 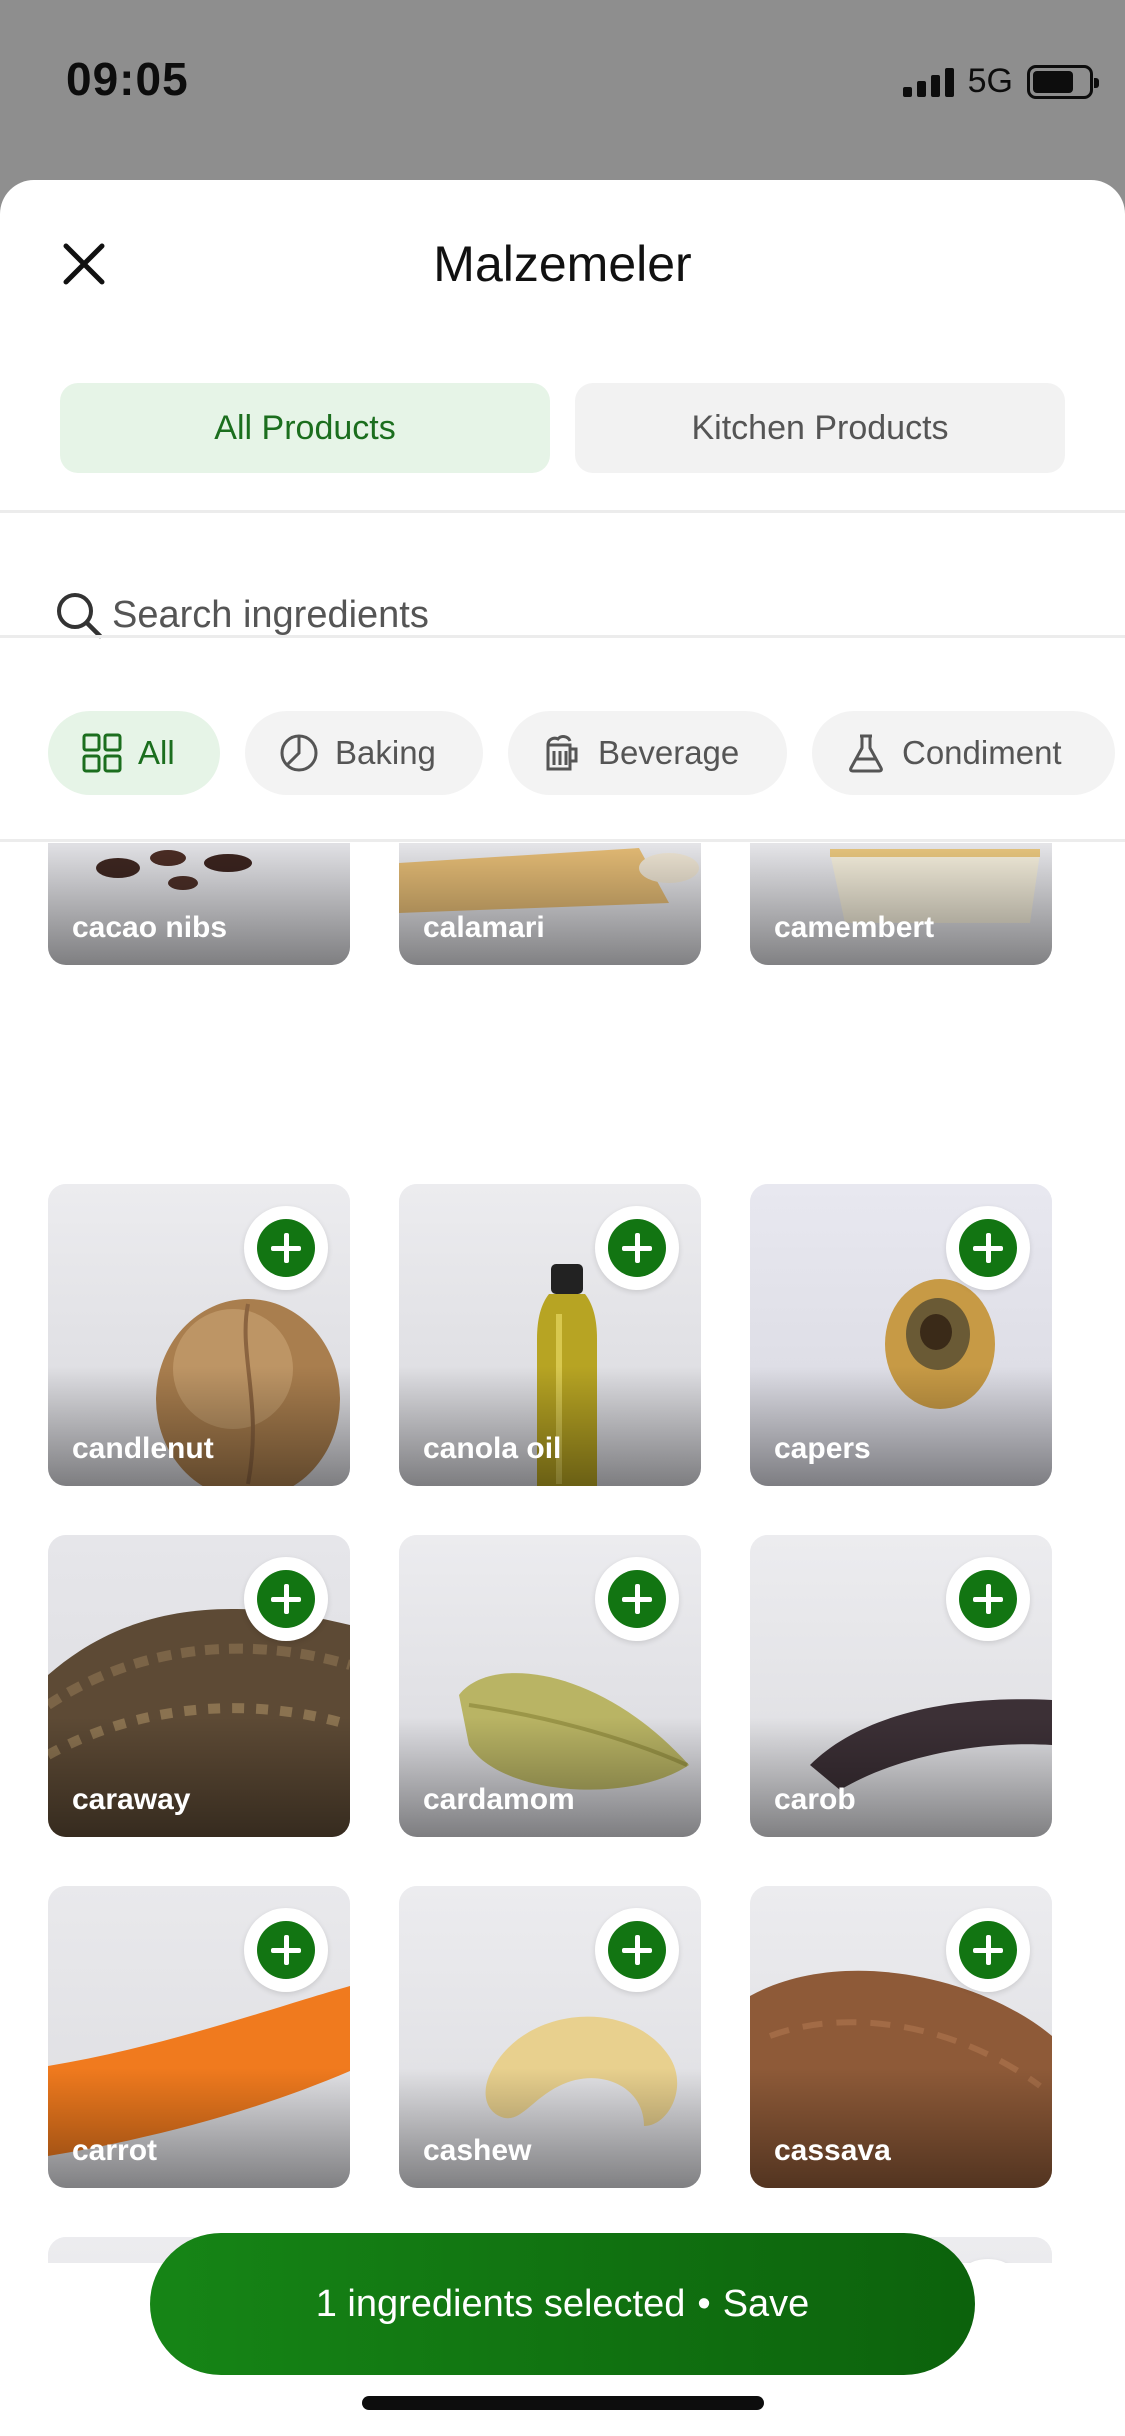 I want to click on pie-icon, so click(x=299, y=753).